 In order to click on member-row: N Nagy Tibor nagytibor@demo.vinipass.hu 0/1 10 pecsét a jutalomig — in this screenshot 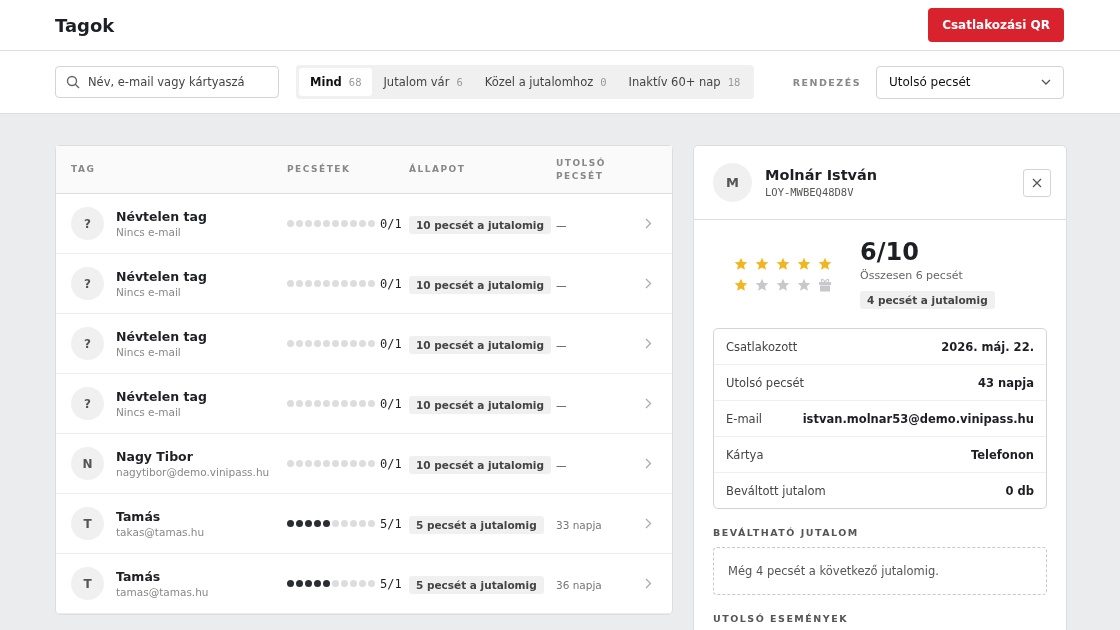, I will do `click(364, 464)`.